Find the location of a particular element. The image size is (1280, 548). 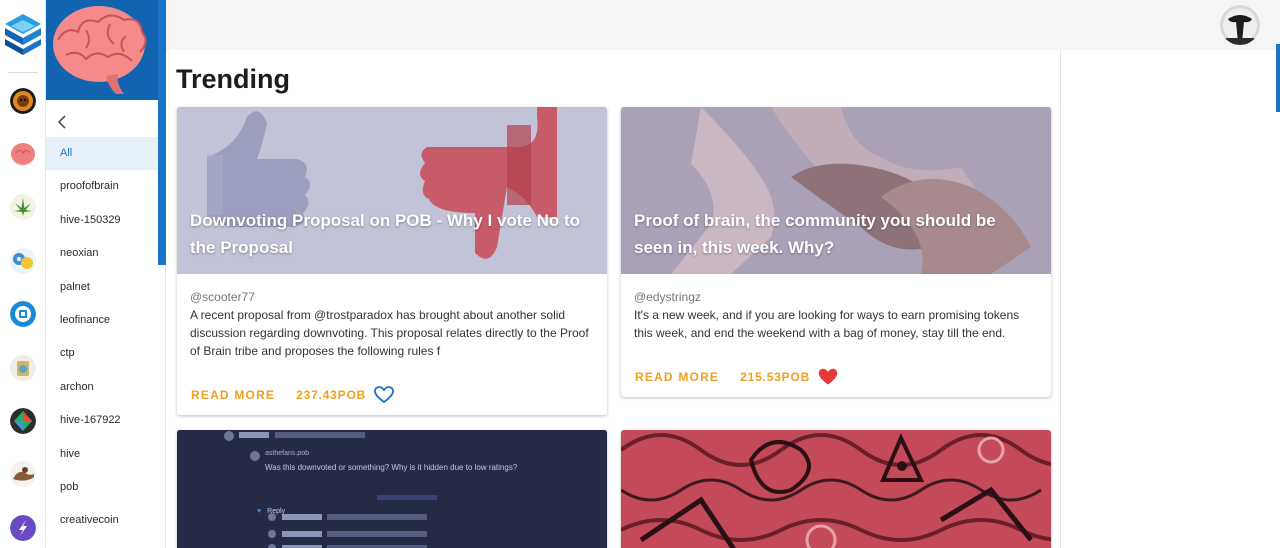

post-card is located at coordinates (836, 489).